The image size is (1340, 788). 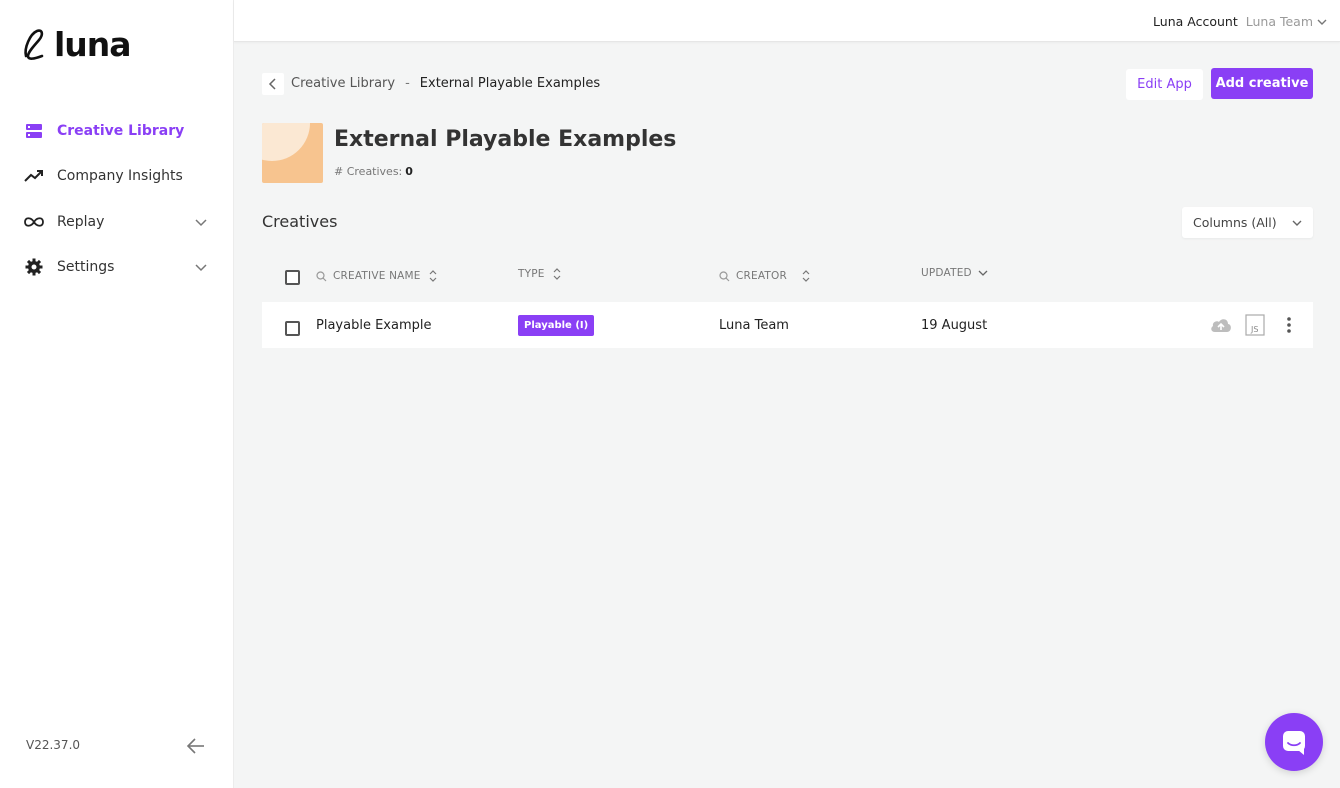 What do you see at coordinates (343, 83) in the screenshot?
I see `breadcrumb-creative-library: Creative Library` at bounding box center [343, 83].